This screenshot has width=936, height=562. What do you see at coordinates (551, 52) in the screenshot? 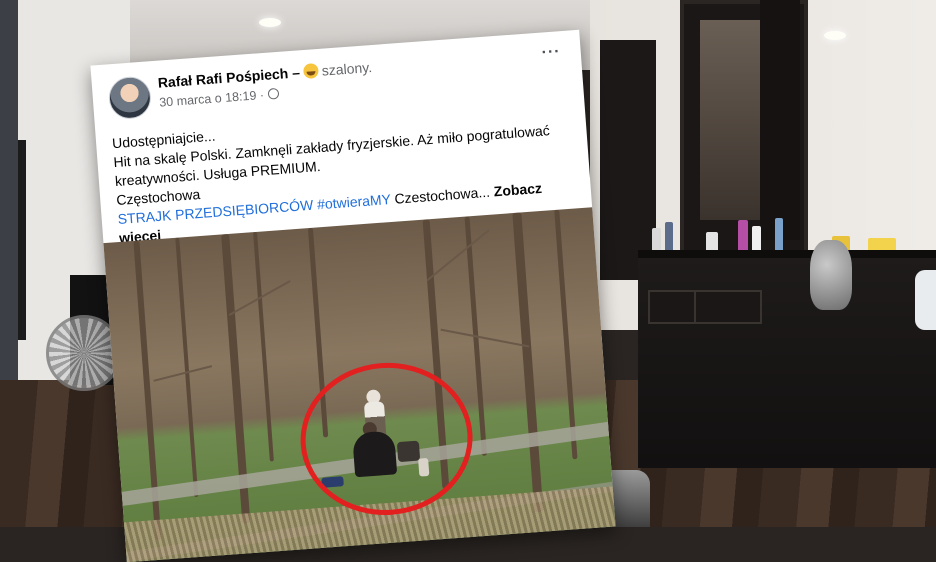
I see `more-options-button: ···` at bounding box center [551, 52].